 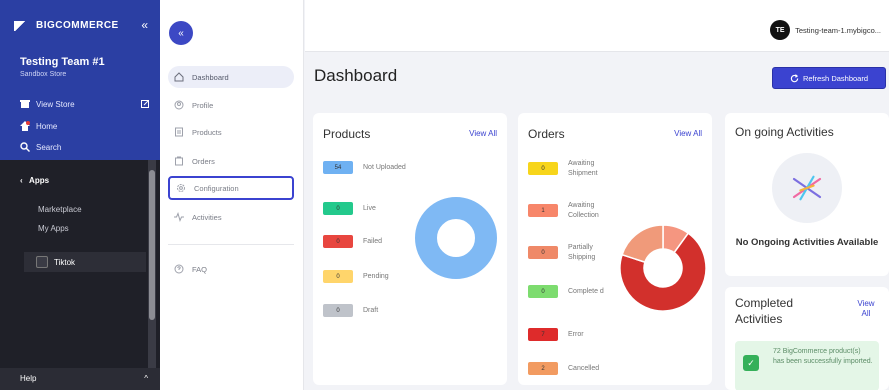 I want to click on stat-label: Failed, so click(x=373, y=241).